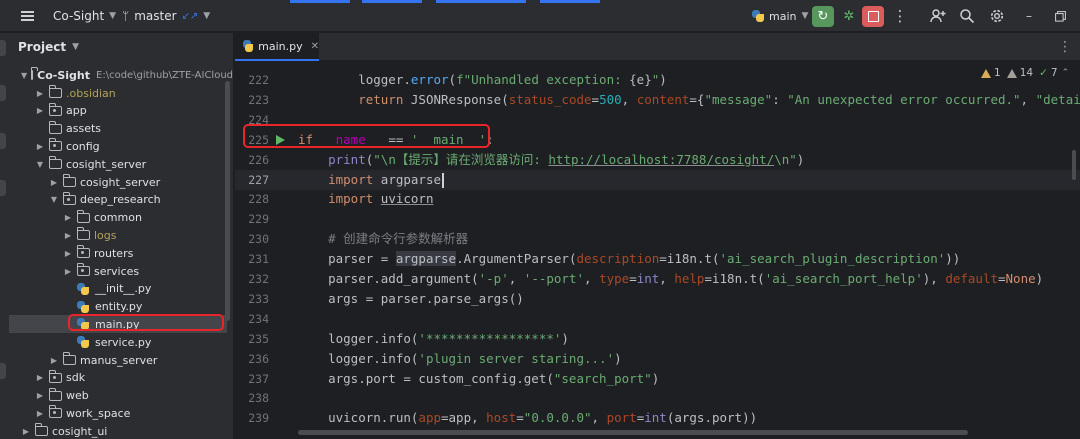 This screenshot has width=1080, height=439. I want to click on project-switcher: Co-Sight ▼, so click(84, 16).